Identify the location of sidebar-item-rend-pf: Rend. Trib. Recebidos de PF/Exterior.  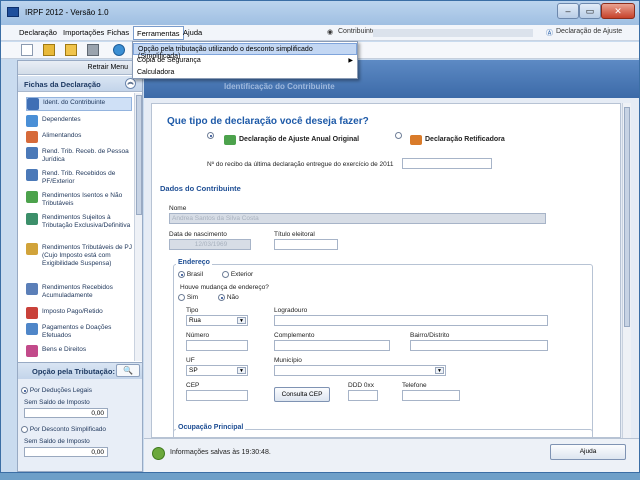
(79, 178).